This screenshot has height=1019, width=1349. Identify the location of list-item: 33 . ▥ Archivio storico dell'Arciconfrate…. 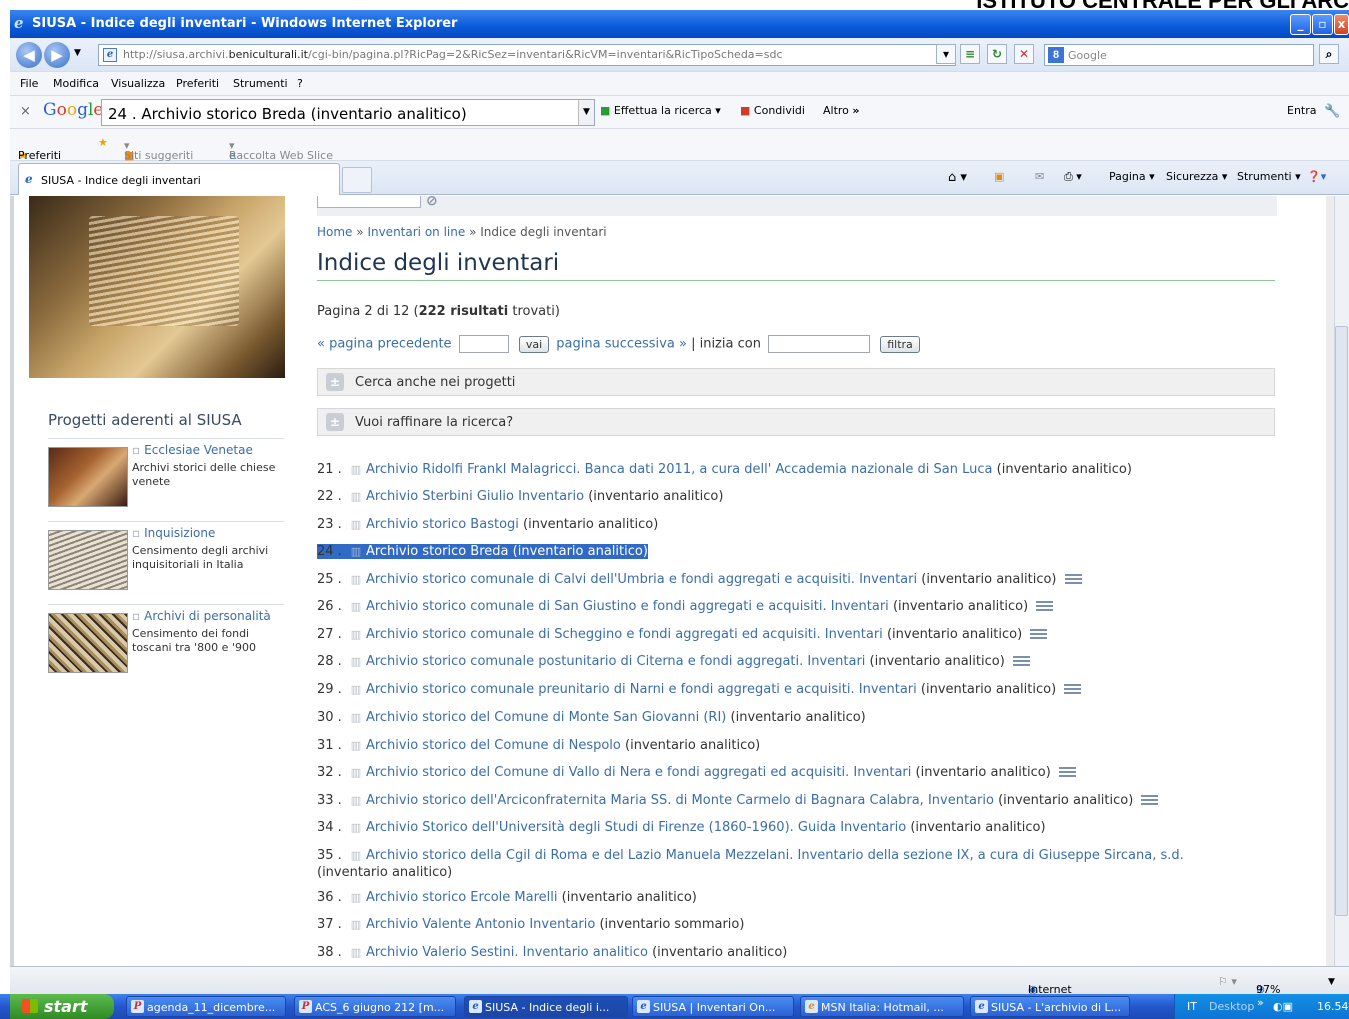
(738, 800).